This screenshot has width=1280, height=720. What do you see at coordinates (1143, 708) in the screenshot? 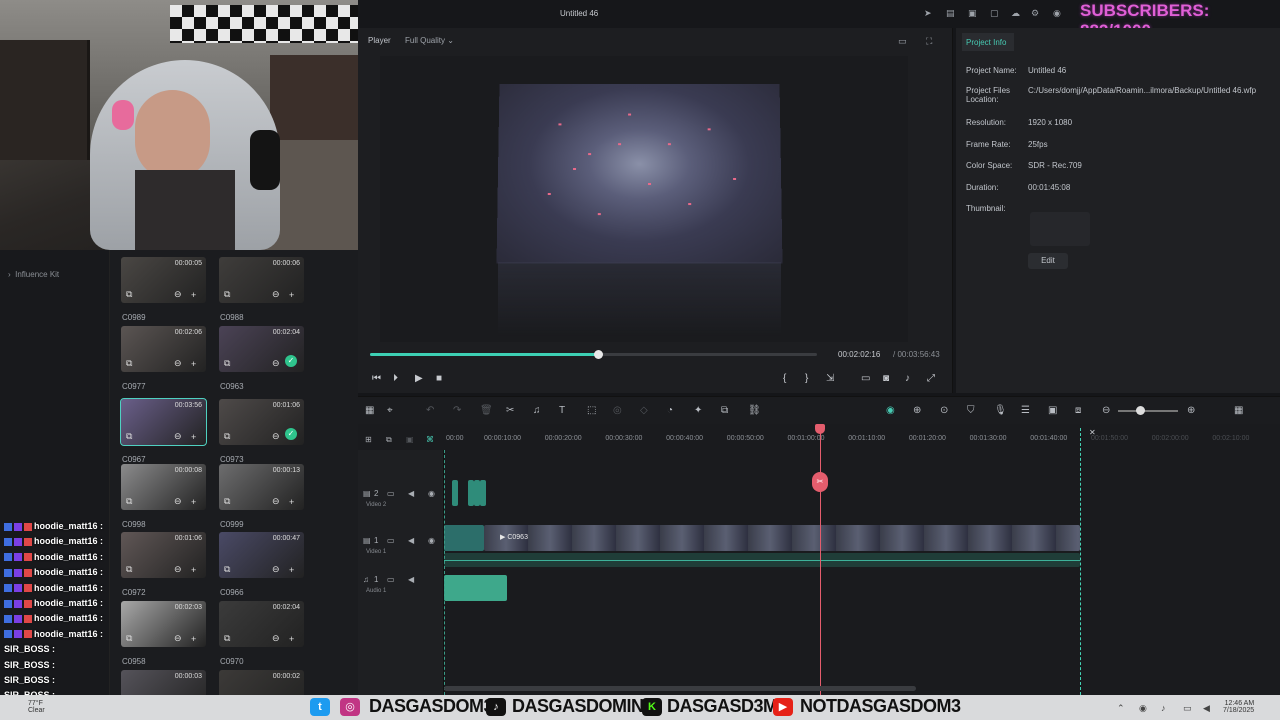
I see `tray-chrome-icon: ◉` at bounding box center [1143, 708].